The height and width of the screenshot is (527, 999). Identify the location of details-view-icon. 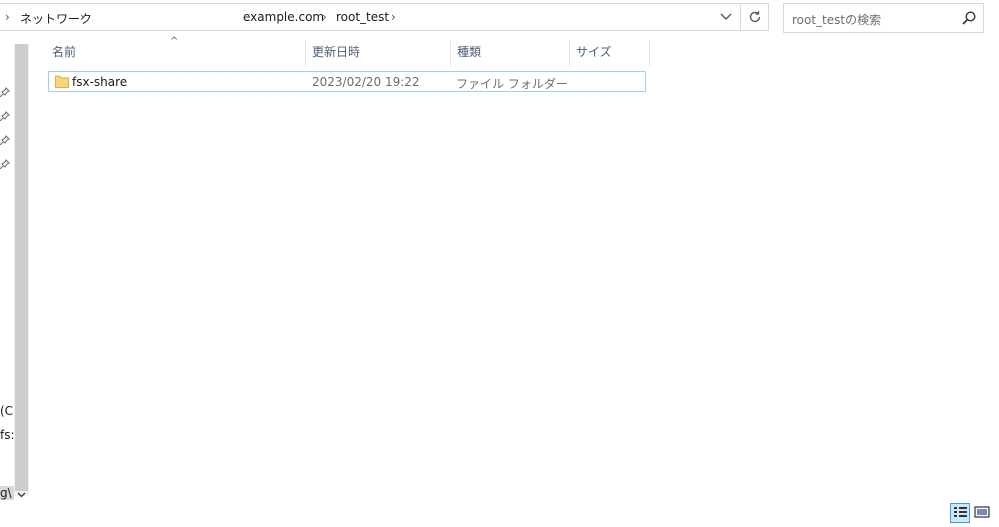
(960, 512).